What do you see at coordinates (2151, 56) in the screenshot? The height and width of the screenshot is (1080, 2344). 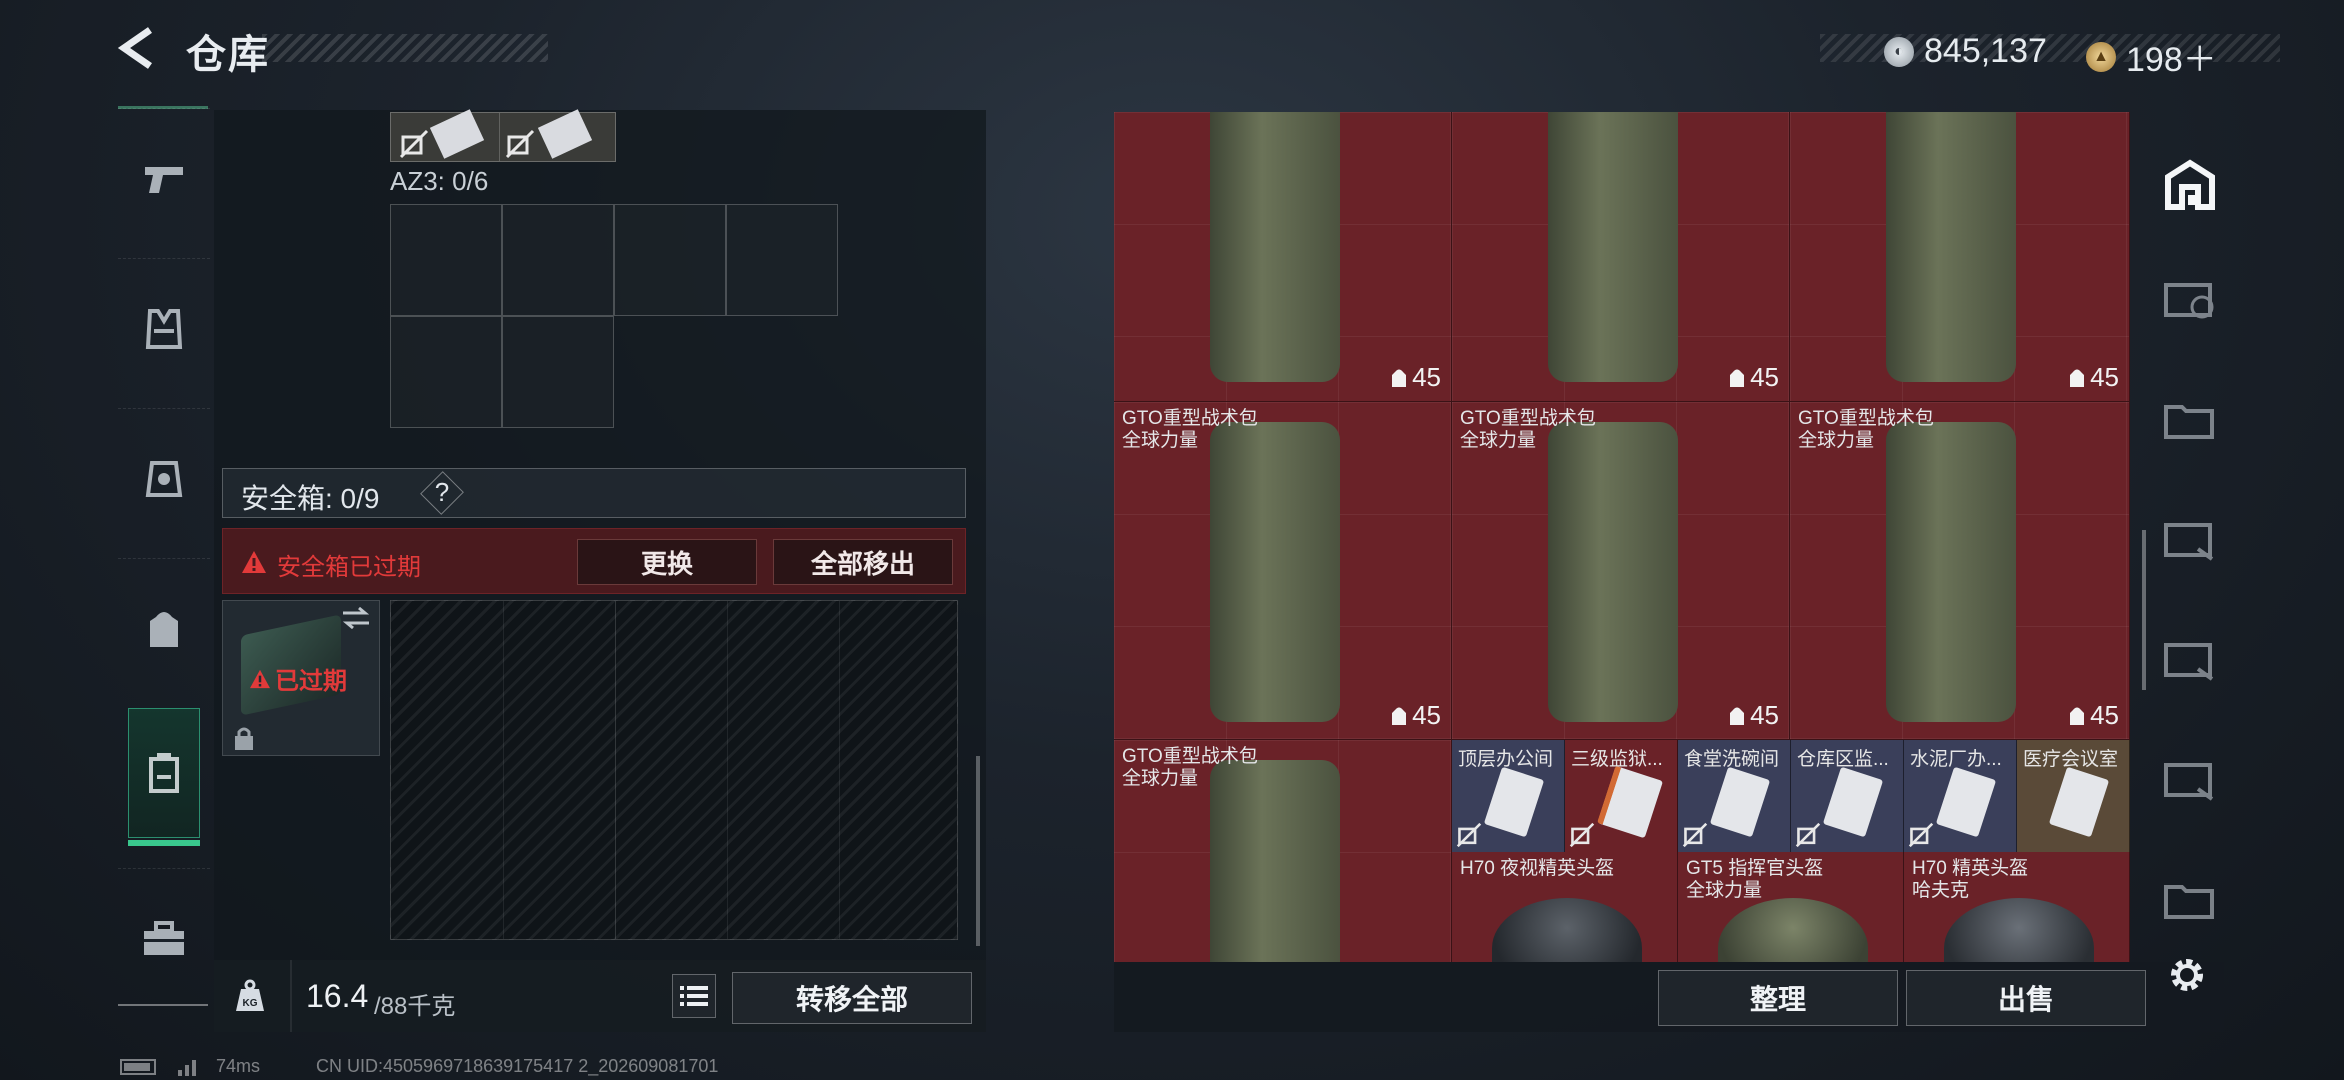 I see `currency-gold: ▲ 198＋` at bounding box center [2151, 56].